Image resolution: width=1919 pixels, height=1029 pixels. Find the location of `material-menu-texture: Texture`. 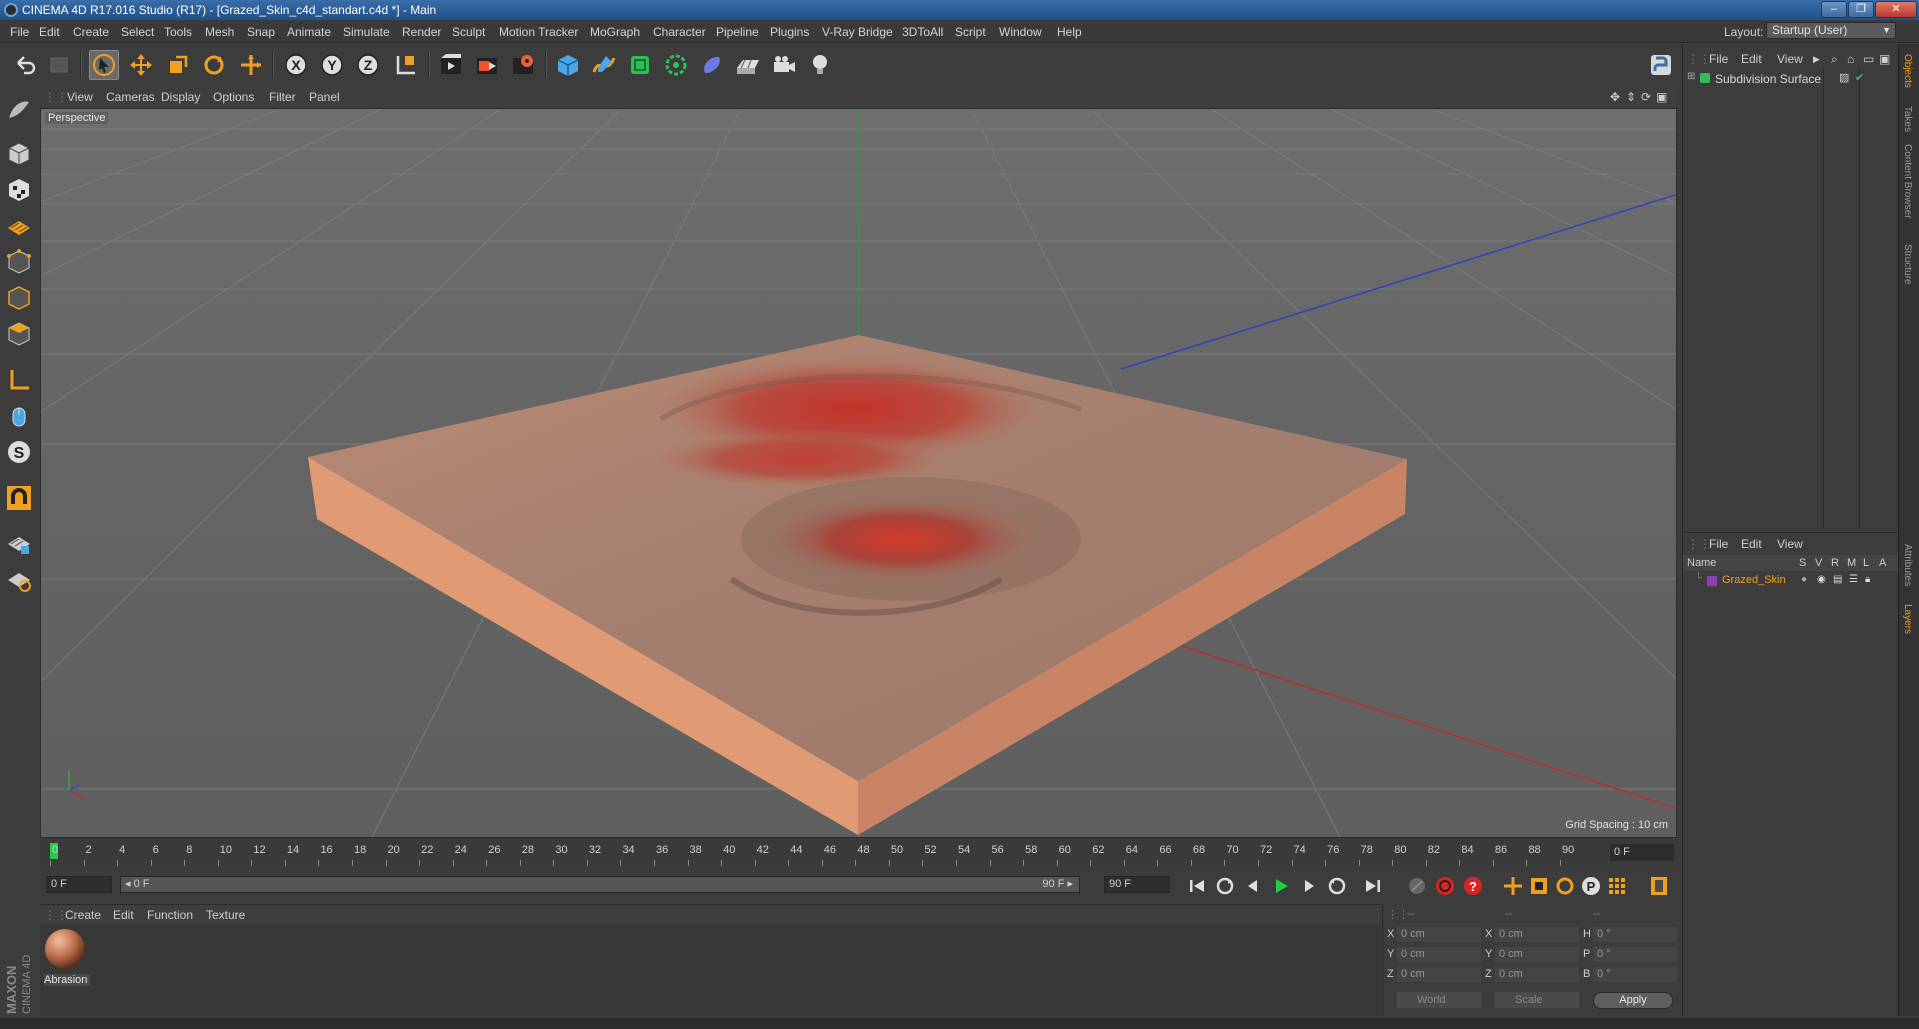

material-menu-texture: Texture is located at coordinates (225, 915).